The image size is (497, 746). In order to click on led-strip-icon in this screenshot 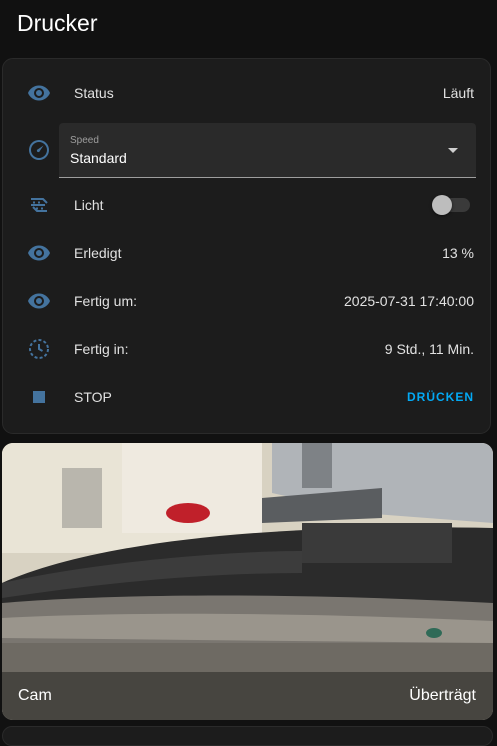, I will do `click(39, 205)`.